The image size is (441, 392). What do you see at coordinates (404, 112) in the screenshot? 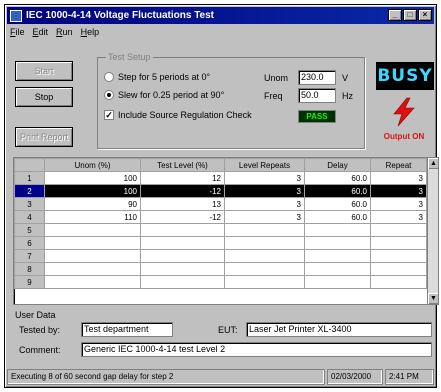
I see `lightning-bolt-icon` at bounding box center [404, 112].